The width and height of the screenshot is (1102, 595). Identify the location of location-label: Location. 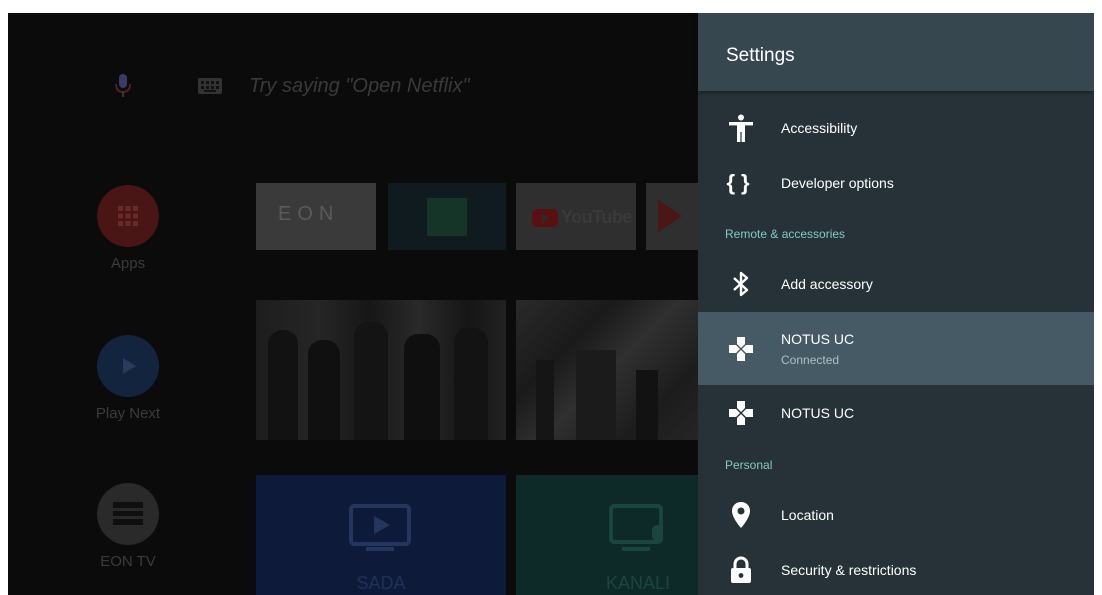
(807, 515).